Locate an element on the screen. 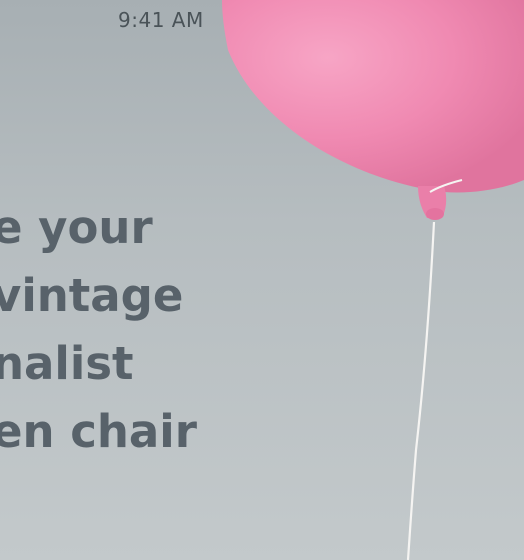 The image size is (524, 560). balloon-string is located at coordinates (421, 390).